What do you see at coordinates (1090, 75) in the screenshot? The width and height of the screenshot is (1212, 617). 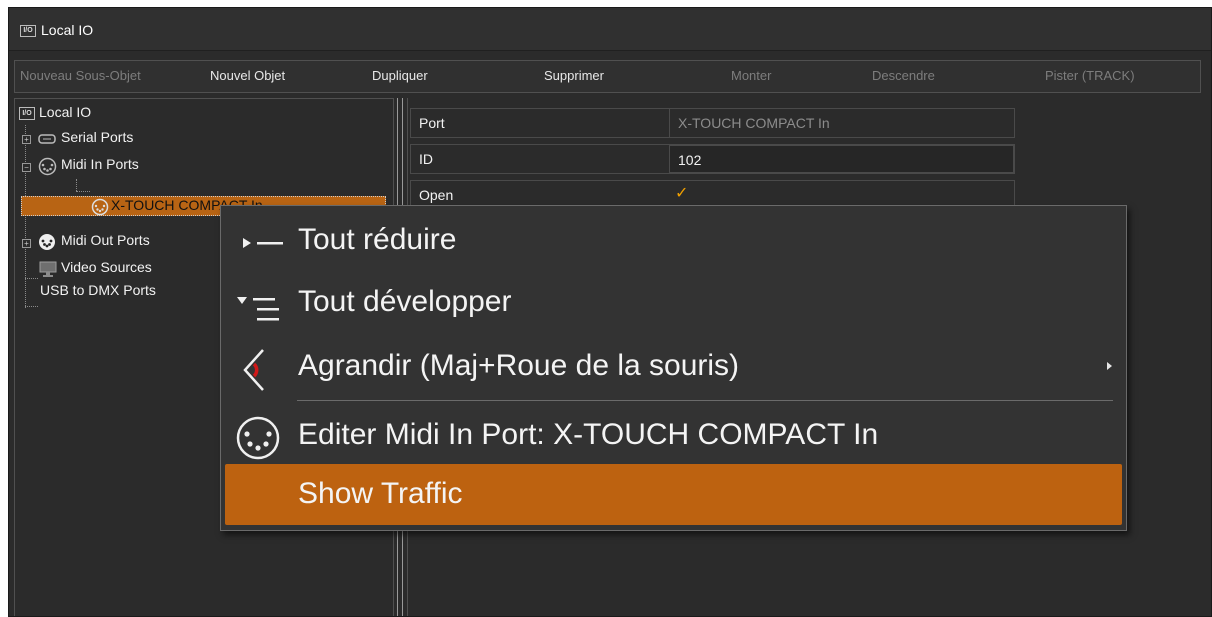 I see `track-button: Pister (TRACK)` at bounding box center [1090, 75].